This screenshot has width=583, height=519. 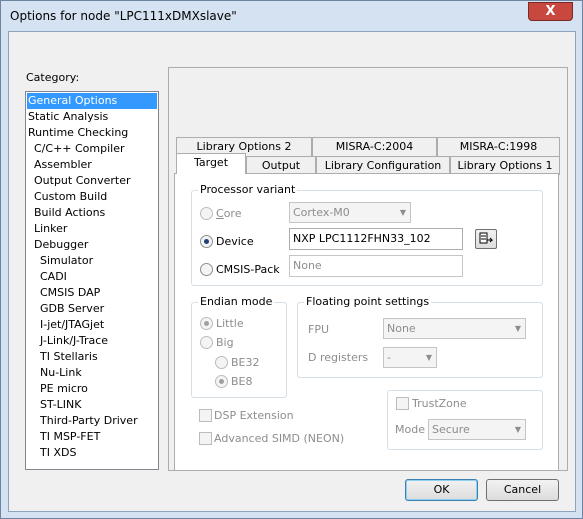 I want to click on category-item: Static Analysis, so click(x=67, y=117).